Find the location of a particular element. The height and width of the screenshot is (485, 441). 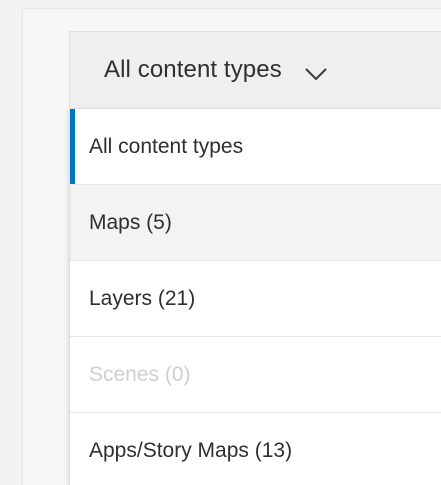

menu-item-label: Apps/Story Maps (13) is located at coordinates (191, 450).